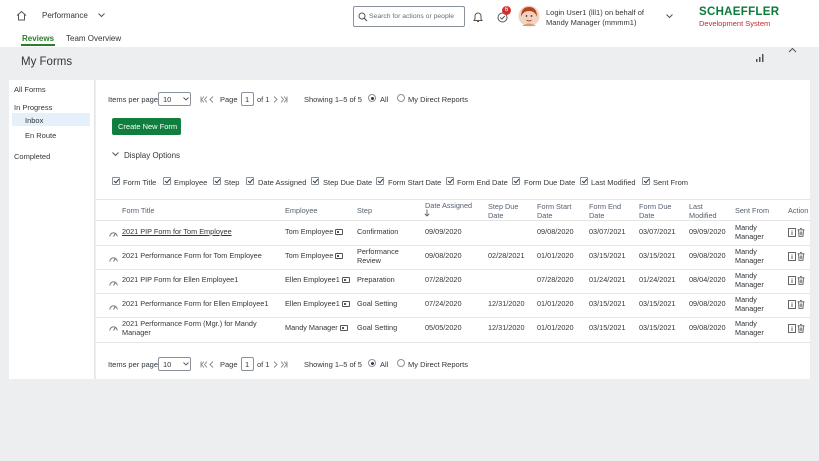  I want to click on form-title-link: 2021 PIP Form for Ellen Employee1, so click(202, 280).